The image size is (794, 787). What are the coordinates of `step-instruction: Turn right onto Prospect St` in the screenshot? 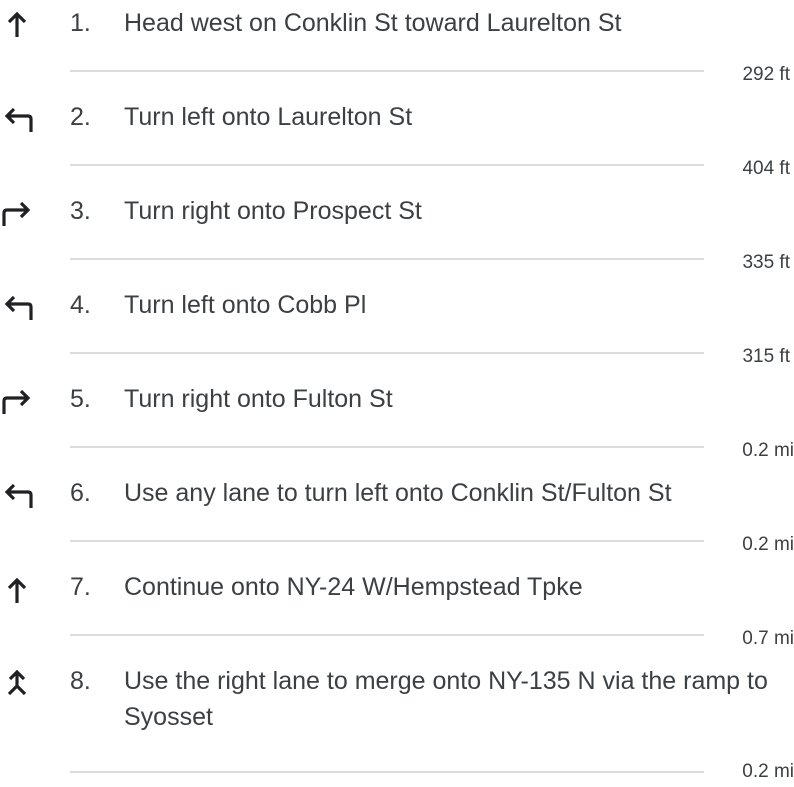 It's located at (273, 211).